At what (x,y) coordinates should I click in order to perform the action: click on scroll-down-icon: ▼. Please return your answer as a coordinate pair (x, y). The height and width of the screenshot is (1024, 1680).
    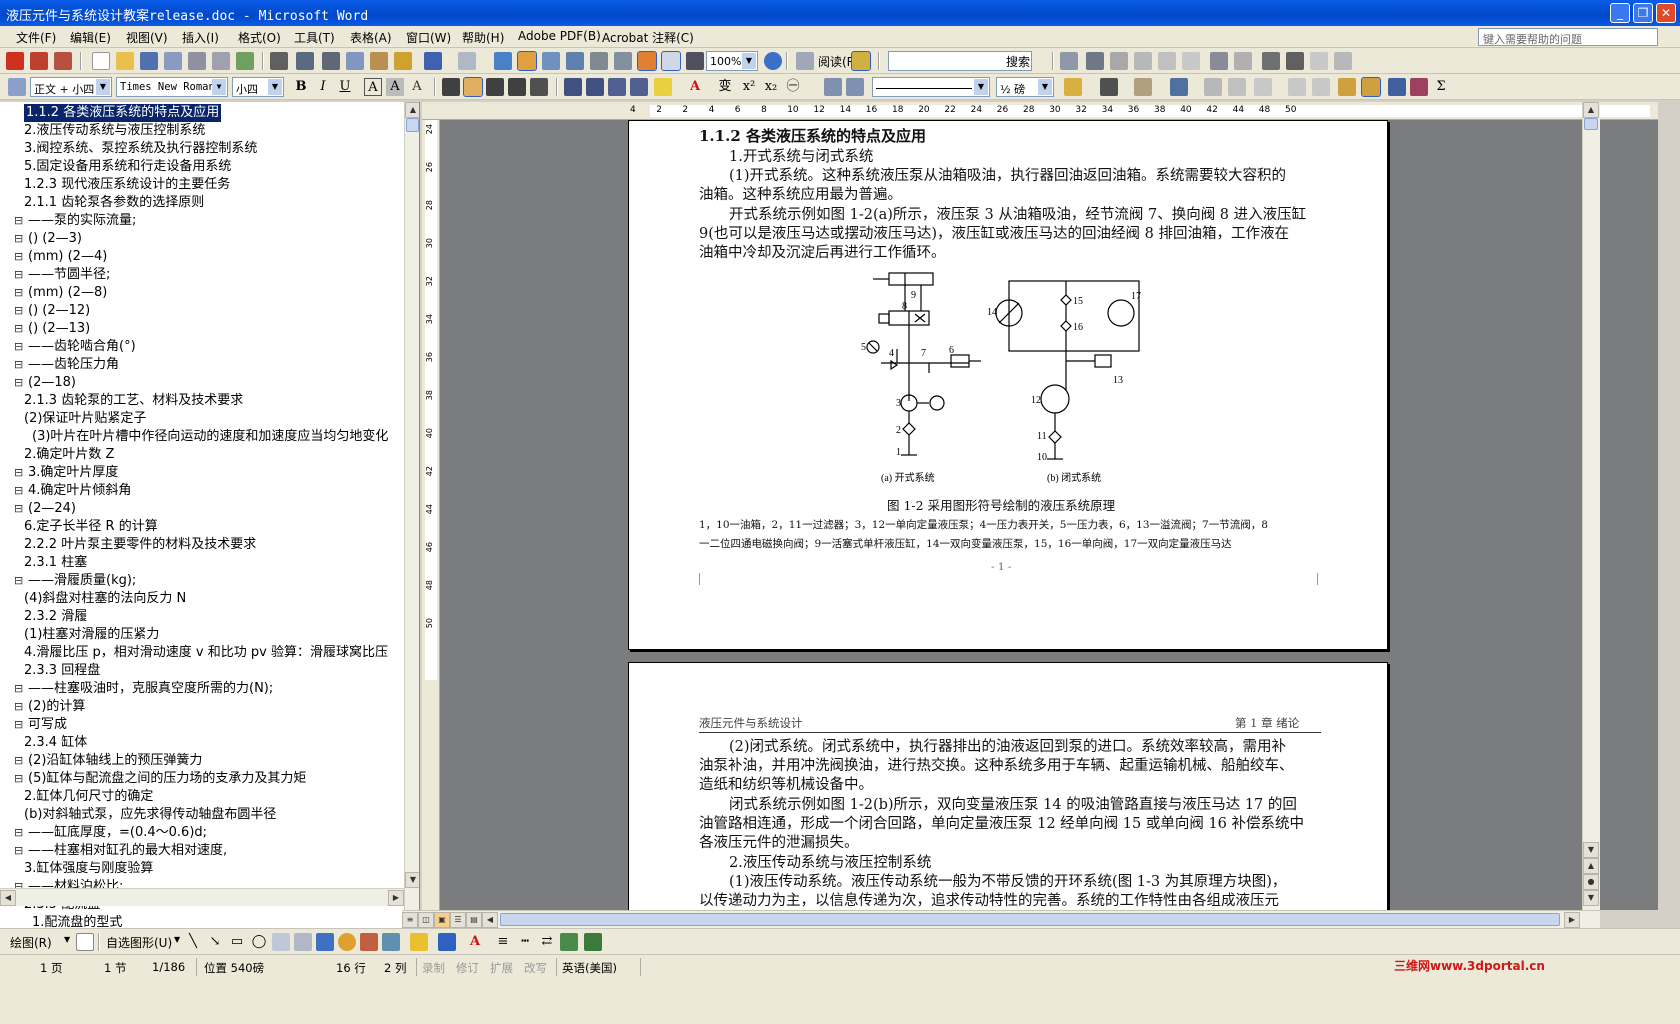
    Looking at the image, I should click on (412, 880).